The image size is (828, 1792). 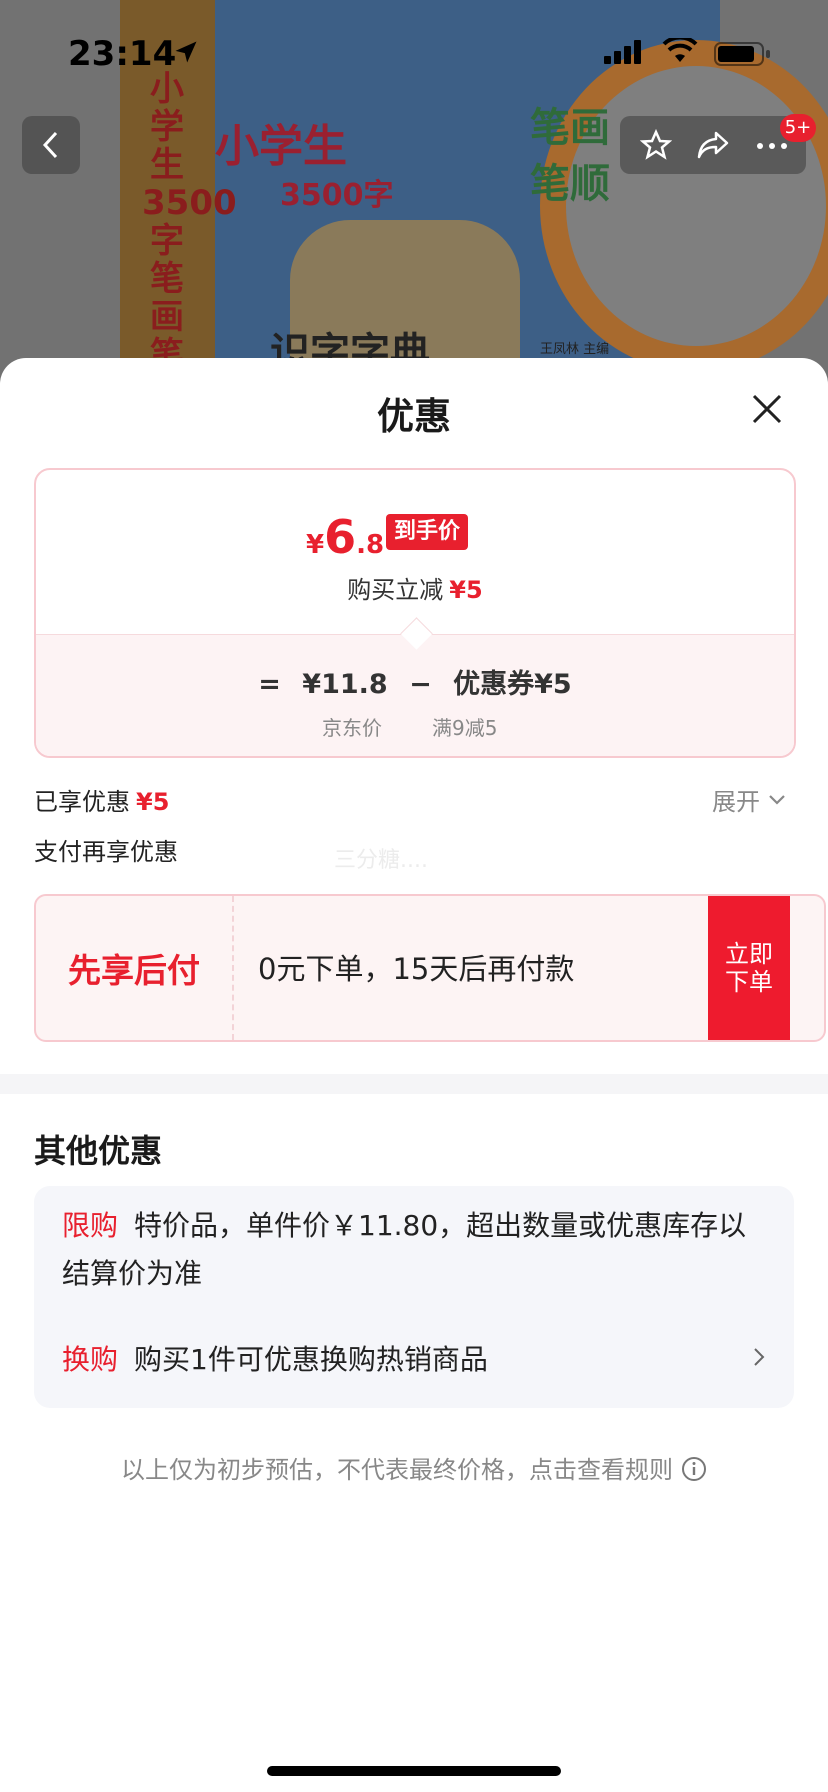 I want to click on book-side-title: 笔画 笔顺, so click(x=570, y=155).